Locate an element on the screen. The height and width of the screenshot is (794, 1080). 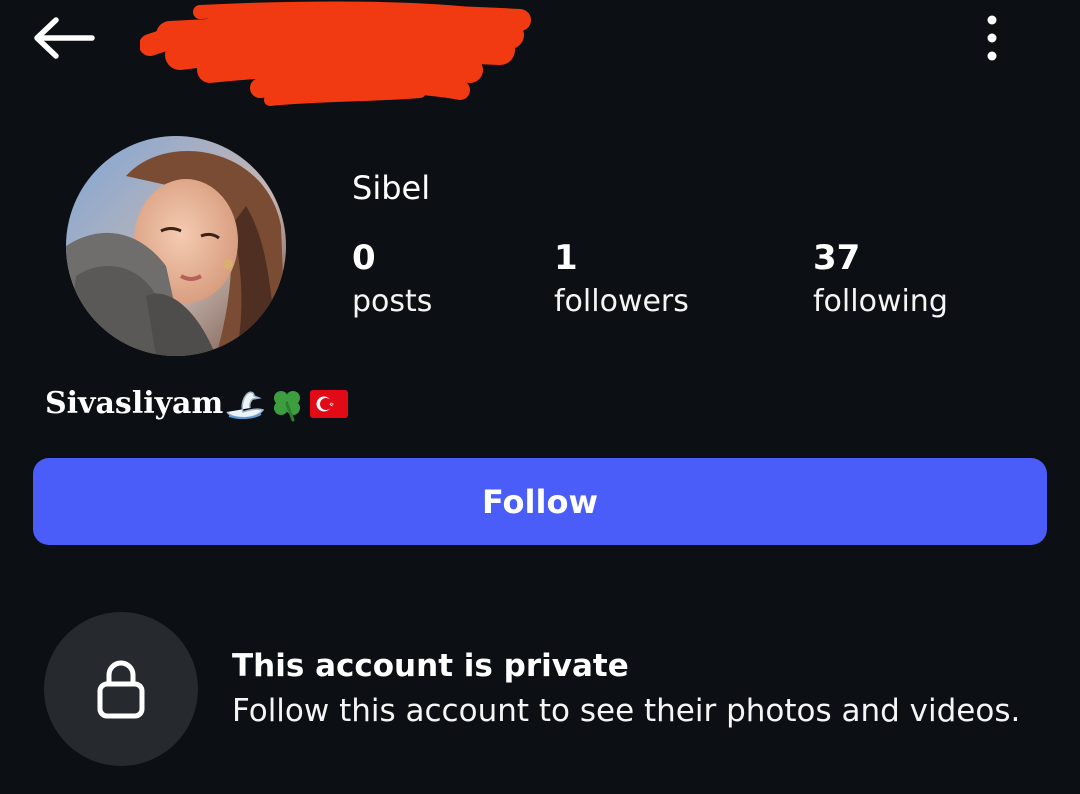
swan-icon is located at coordinates (245, 405).